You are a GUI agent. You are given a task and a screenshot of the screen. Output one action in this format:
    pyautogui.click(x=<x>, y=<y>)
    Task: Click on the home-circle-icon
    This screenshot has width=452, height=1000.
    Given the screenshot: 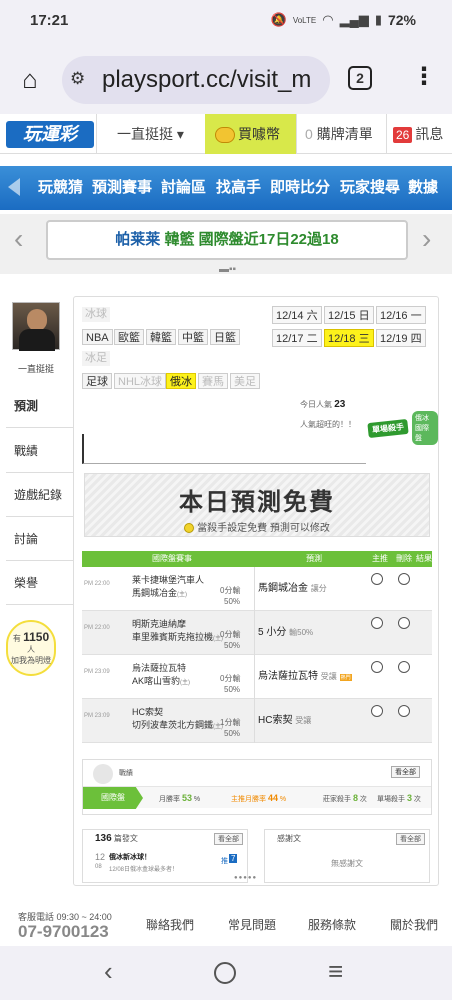 What is the action you would take?
    pyautogui.click(x=225, y=973)
    